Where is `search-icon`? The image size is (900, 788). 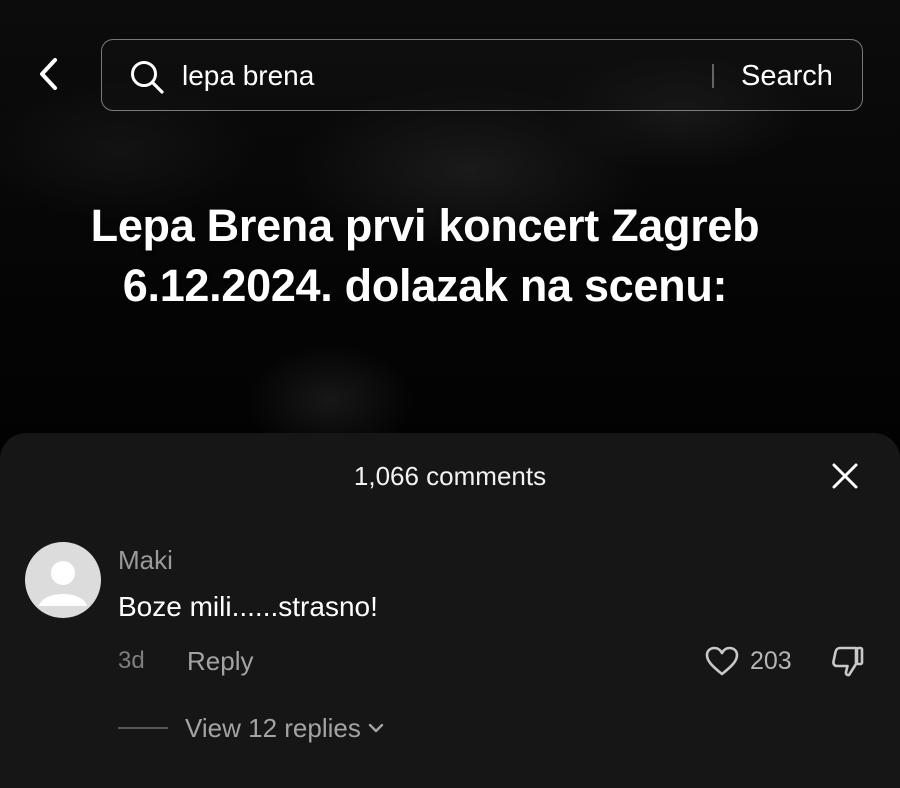
search-icon is located at coordinates (147, 77).